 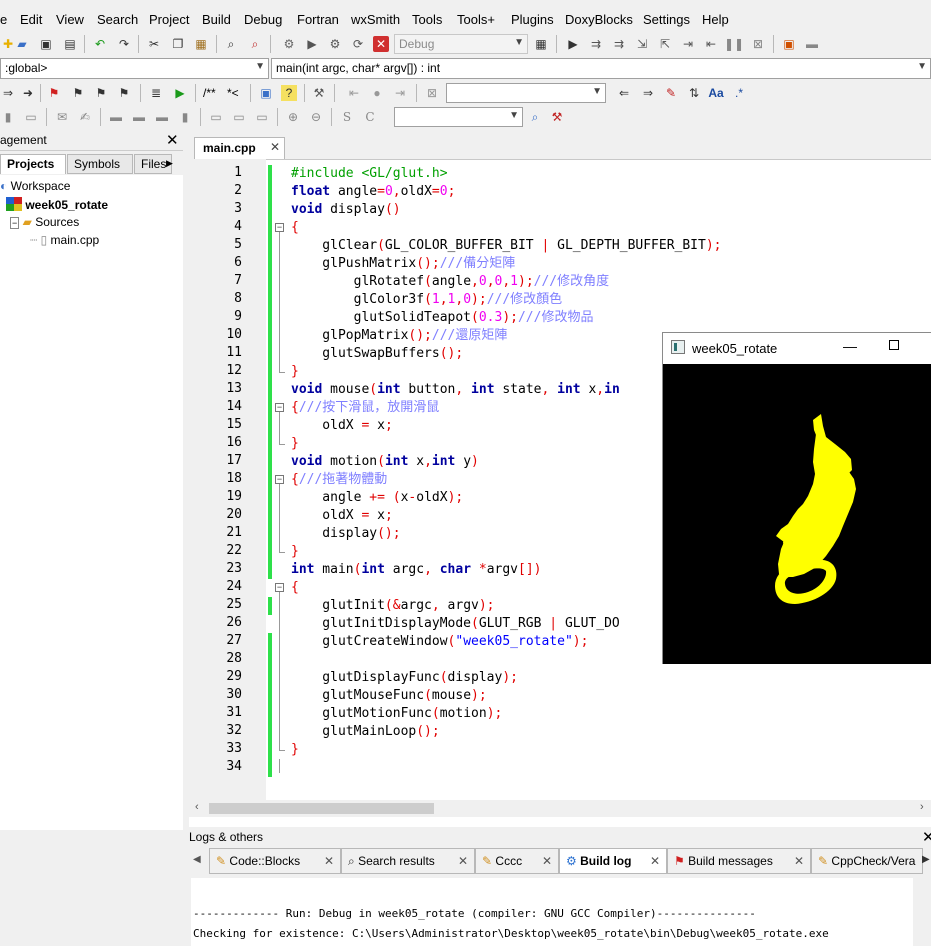 I want to click on symbol-combo: ▼, so click(x=458, y=117).